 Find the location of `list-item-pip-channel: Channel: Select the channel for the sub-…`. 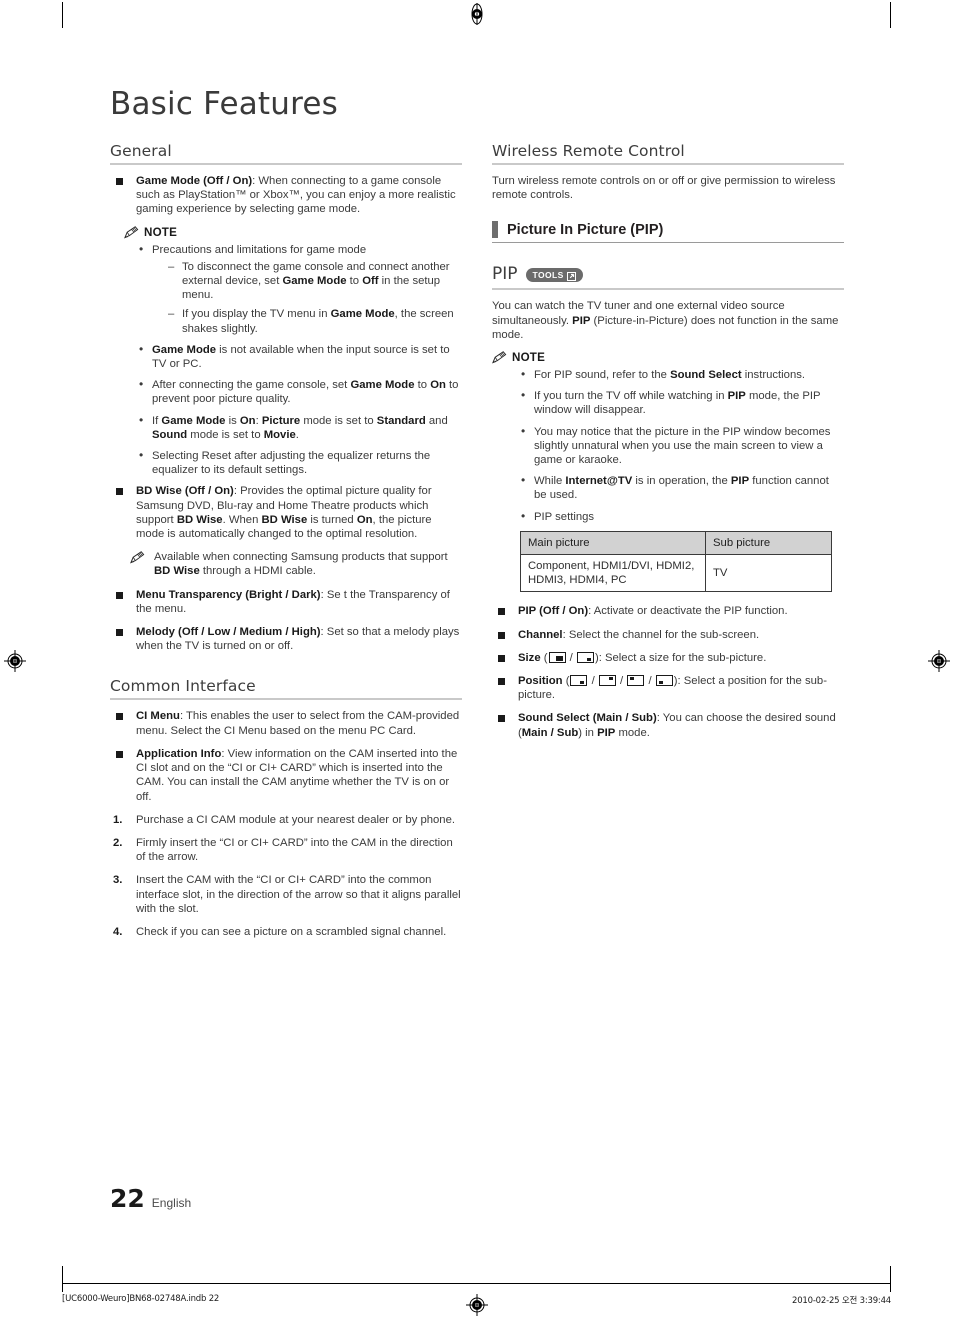

list-item-pip-channel: Channel: Select the channel for the sub-… is located at coordinates (668, 635).